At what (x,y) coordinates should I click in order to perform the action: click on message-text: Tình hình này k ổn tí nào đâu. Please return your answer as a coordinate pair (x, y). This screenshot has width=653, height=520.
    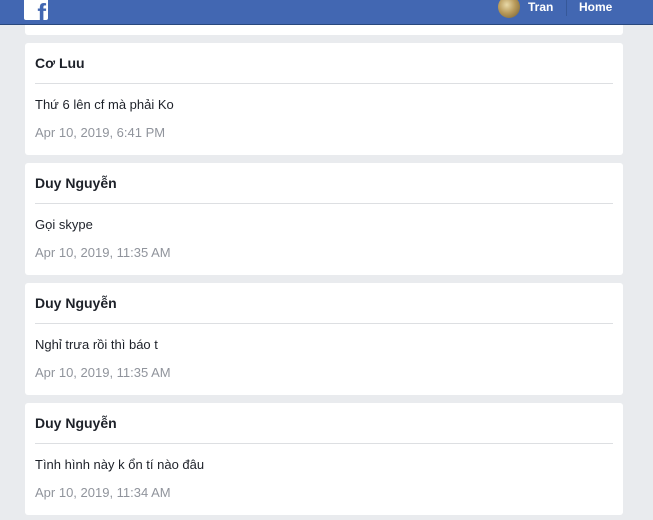
    Looking at the image, I should click on (120, 464).